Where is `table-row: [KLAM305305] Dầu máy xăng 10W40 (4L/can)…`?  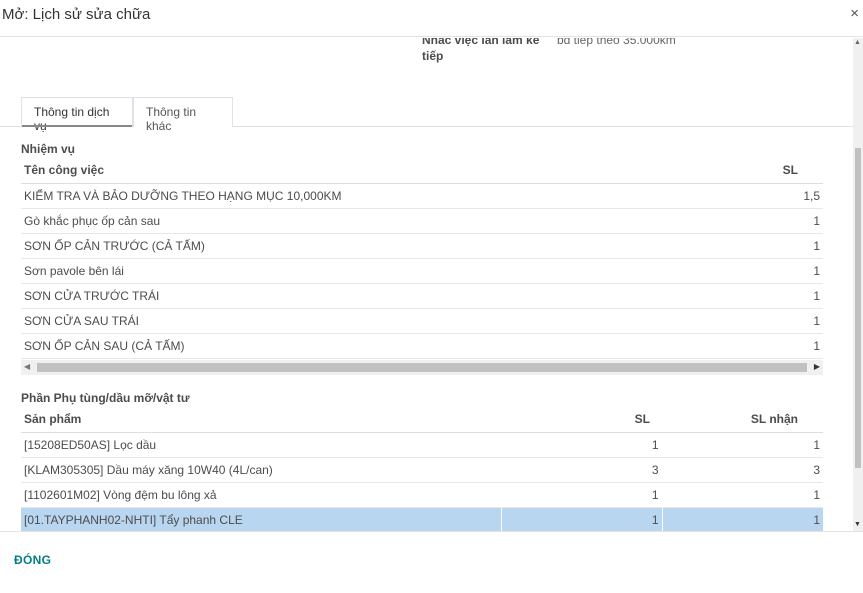 table-row: [KLAM305305] Dầu máy xăng 10W40 (4L/can)… is located at coordinates (422, 470).